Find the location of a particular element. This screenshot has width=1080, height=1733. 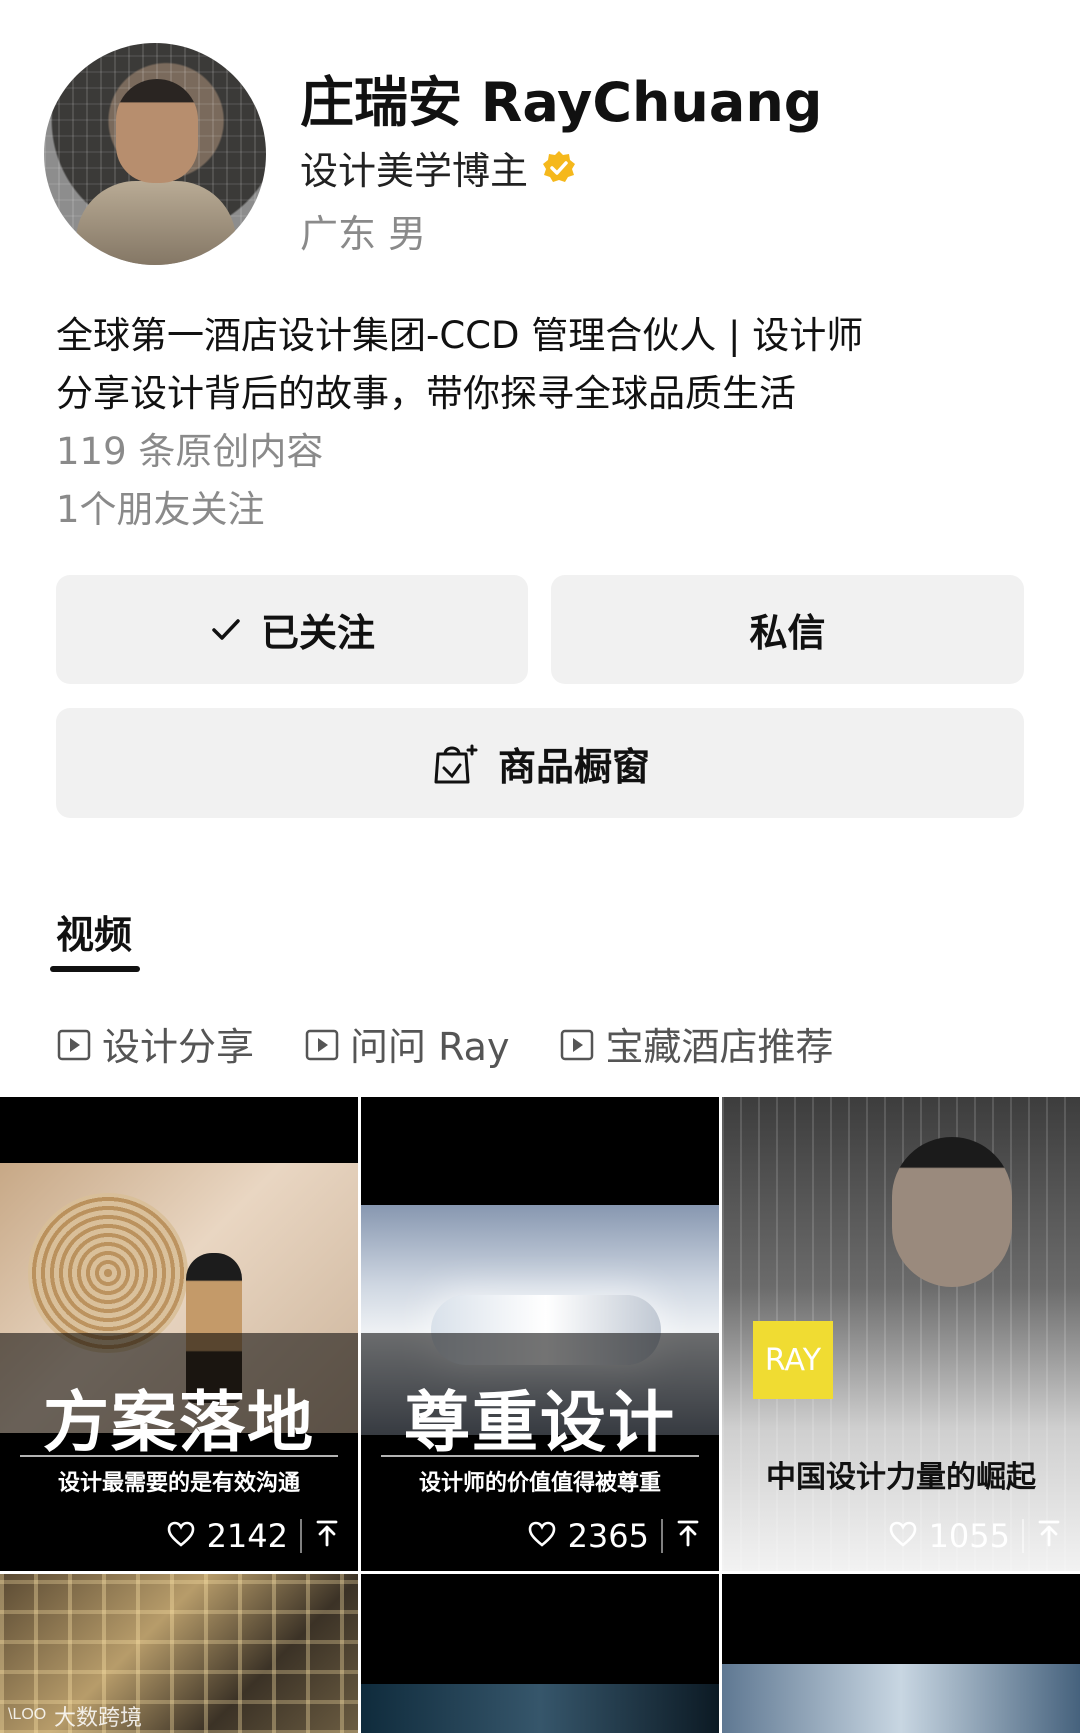

watermark: \LOO 大数跨境 is located at coordinates (75, 1716).